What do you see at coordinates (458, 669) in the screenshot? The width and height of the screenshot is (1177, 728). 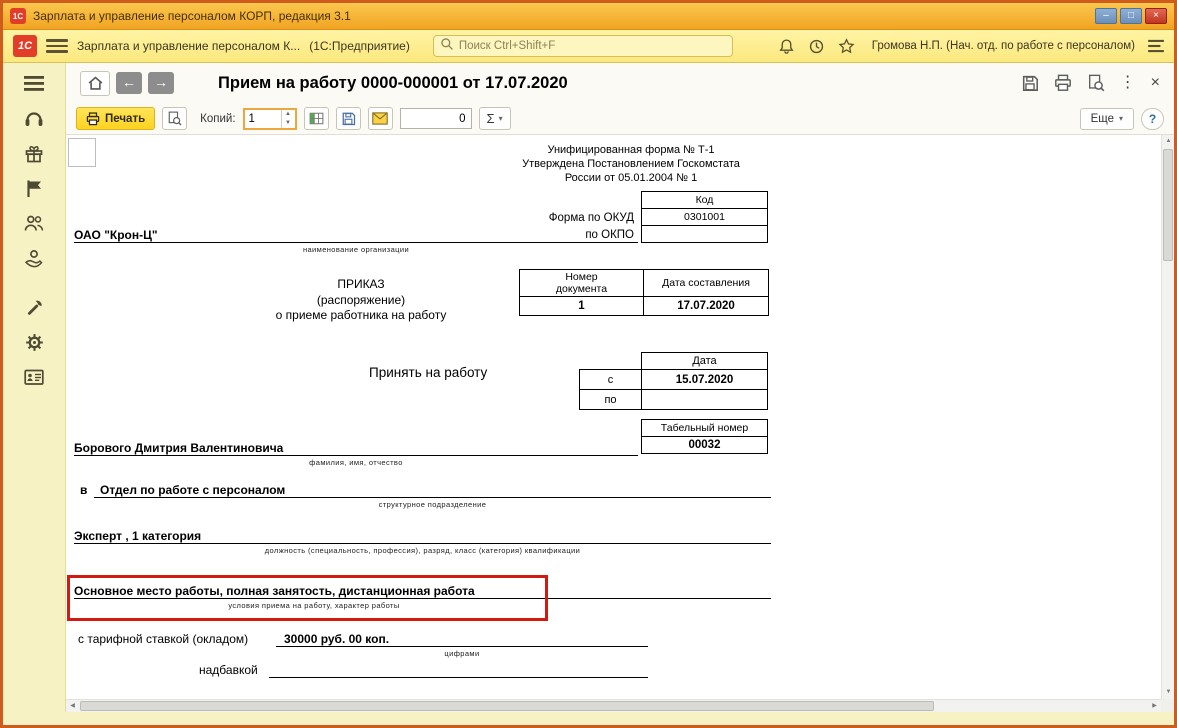 I see `bonus-line` at bounding box center [458, 669].